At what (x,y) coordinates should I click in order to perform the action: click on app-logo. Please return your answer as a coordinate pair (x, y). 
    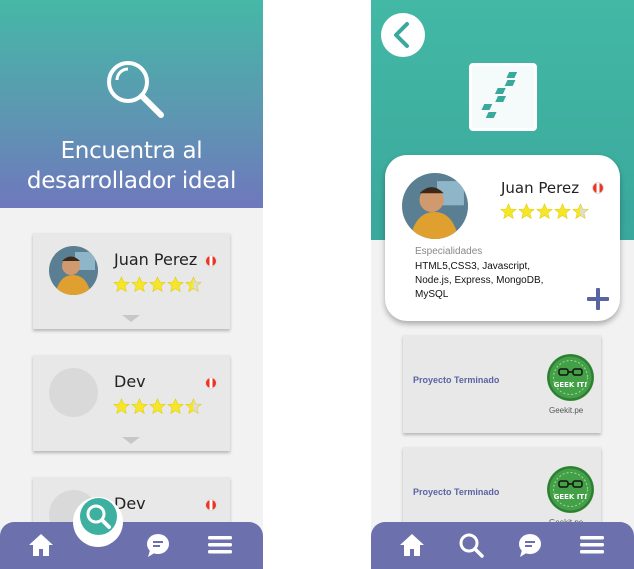
    Looking at the image, I should click on (503, 97).